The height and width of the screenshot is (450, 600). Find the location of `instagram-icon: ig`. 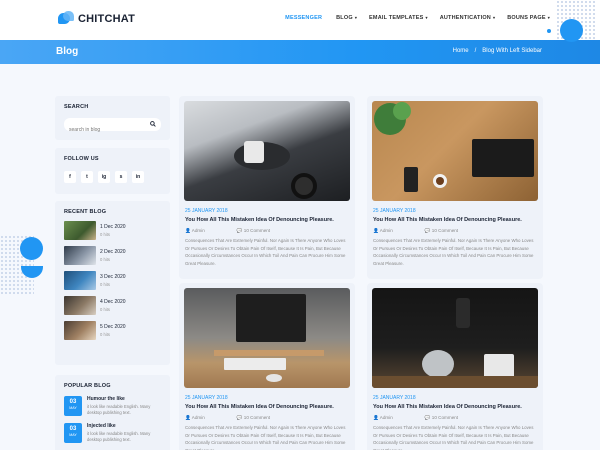

instagram-icon: ig is located at coordinates (104, 177).